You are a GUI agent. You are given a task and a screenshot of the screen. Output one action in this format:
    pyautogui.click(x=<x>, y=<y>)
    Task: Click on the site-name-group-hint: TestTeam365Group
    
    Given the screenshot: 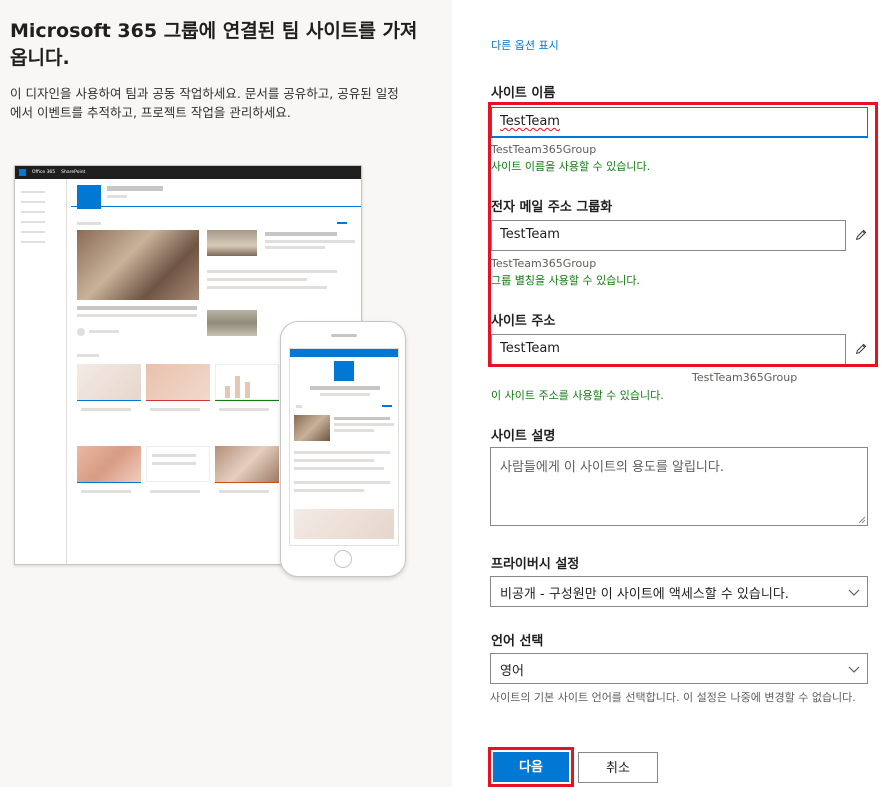 What is the action you would take?
    pyautogui.click(x=544, y=149)
    